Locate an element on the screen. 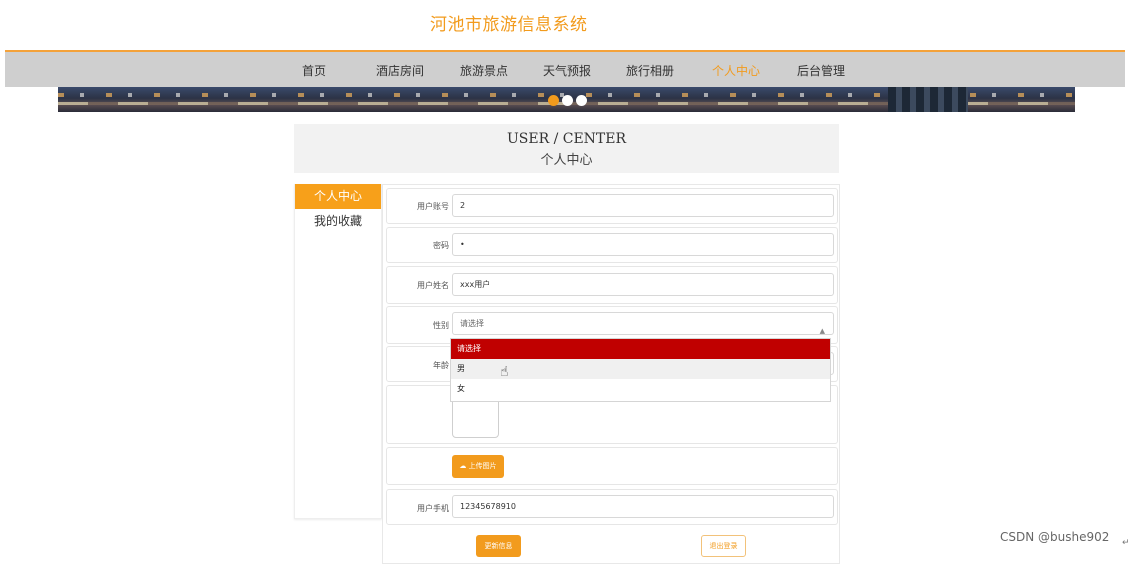  gender-label: 性别 is located at coordinates (441, 325).